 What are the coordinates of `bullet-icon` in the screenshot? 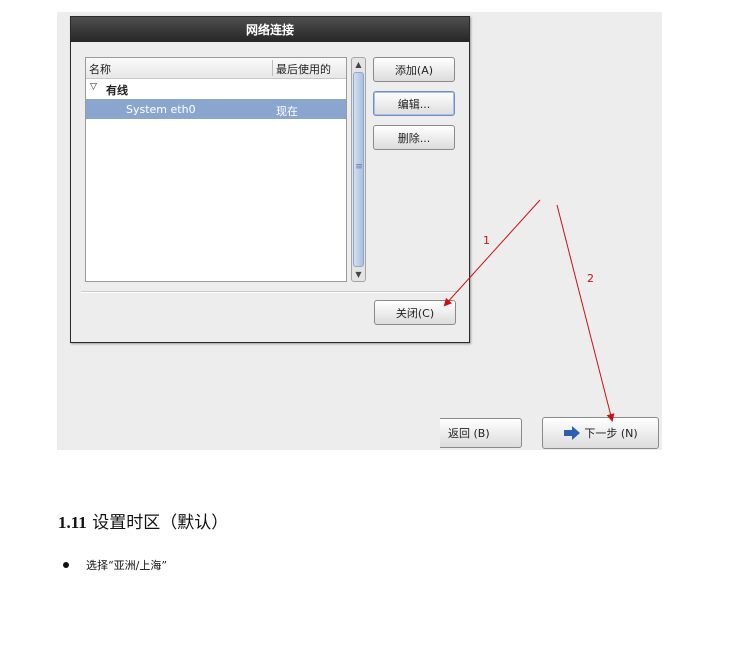 It's located at (66, 565).